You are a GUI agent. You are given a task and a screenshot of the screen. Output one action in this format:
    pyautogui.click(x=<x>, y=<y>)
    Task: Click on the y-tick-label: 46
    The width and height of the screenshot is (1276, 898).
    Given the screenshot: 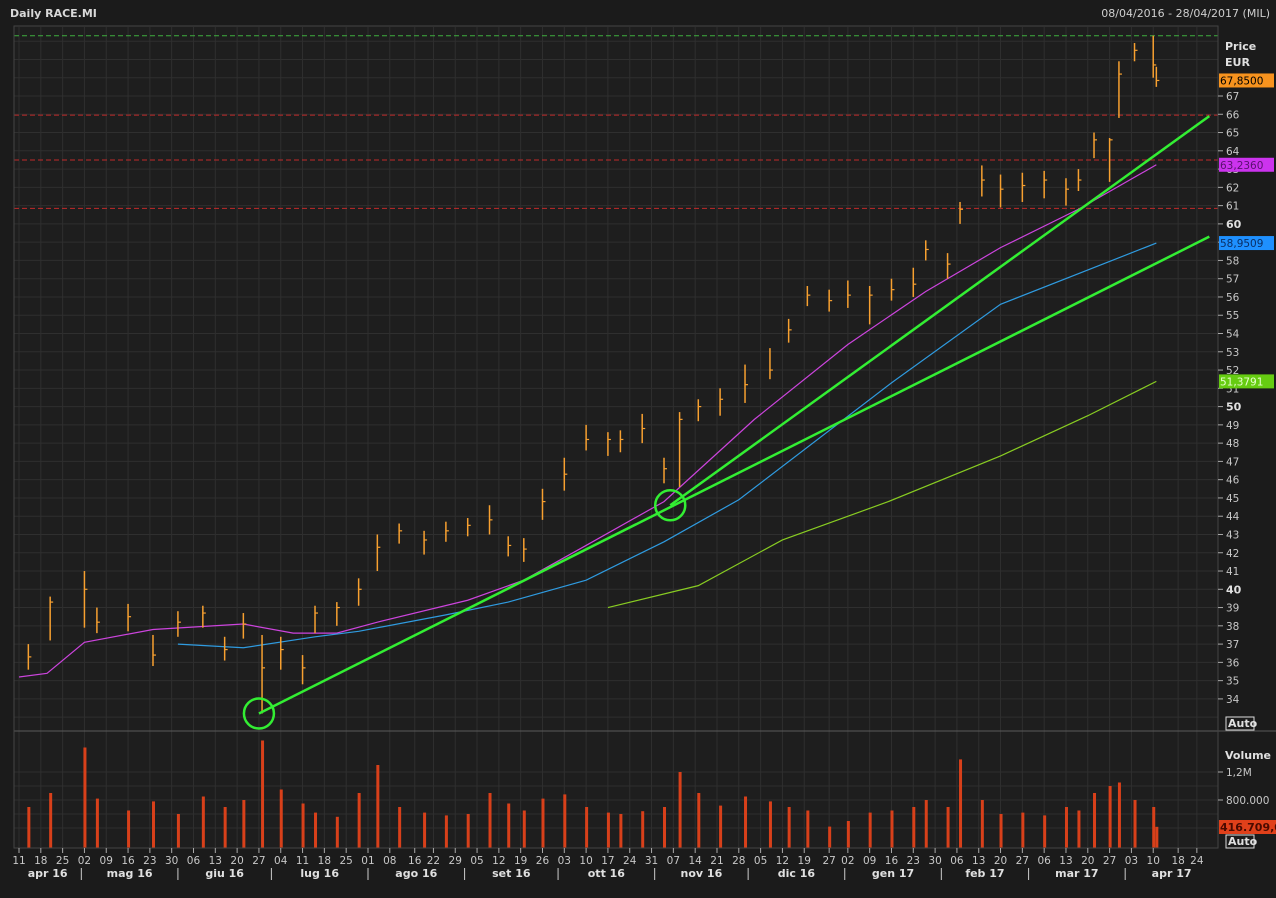 What is the action you would take?
    pyautogui.click(x=1233, y=481)
    